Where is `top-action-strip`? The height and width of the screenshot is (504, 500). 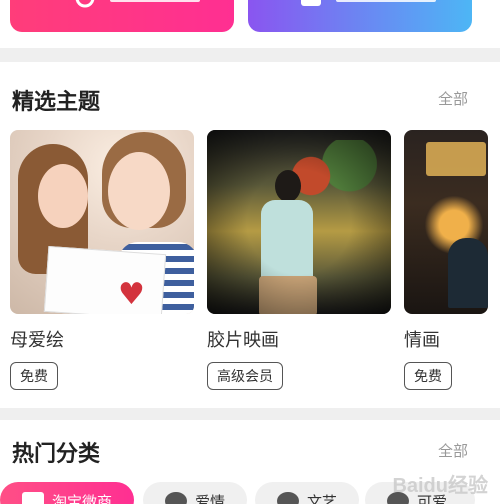 top-action-strip is located at coordinates (250, 24).